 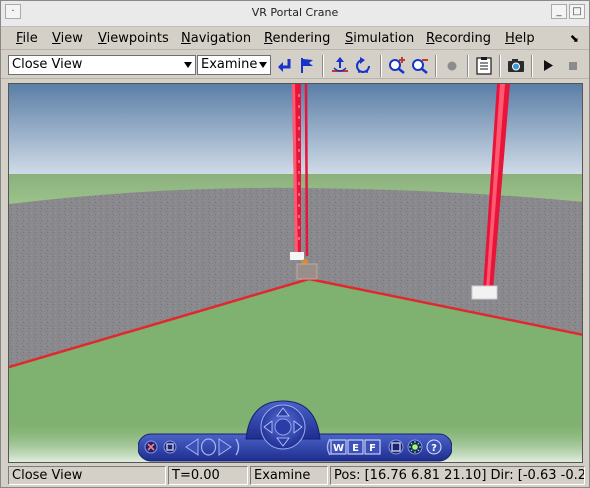 I want to click on menu-file: File, so click(x=27, y=38).